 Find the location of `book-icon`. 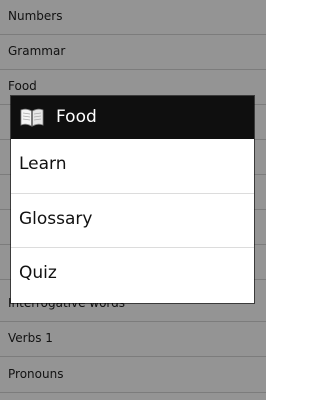

book-icon is located at coordinates (32, 117).